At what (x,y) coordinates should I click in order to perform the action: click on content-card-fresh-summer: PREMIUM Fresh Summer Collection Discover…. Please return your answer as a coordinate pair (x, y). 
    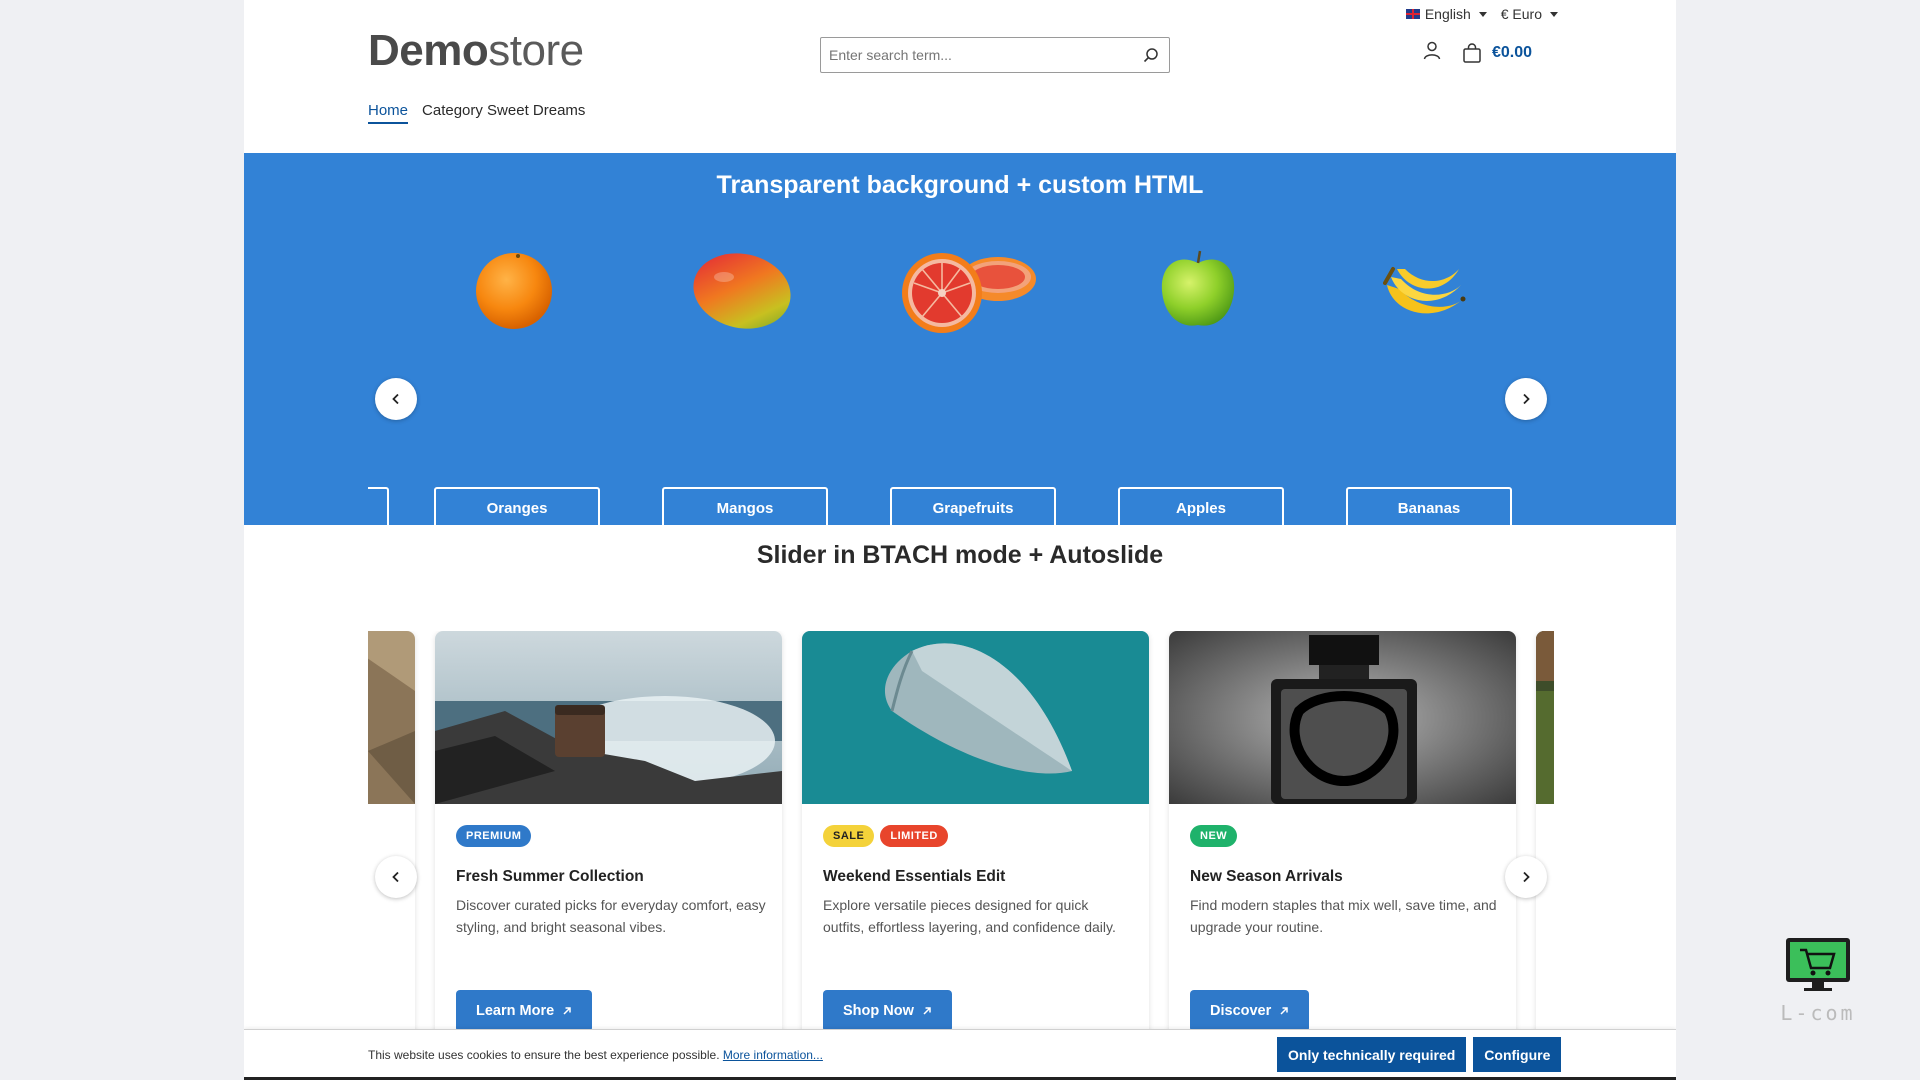
    Looking at the image, I should click on (608, 855).